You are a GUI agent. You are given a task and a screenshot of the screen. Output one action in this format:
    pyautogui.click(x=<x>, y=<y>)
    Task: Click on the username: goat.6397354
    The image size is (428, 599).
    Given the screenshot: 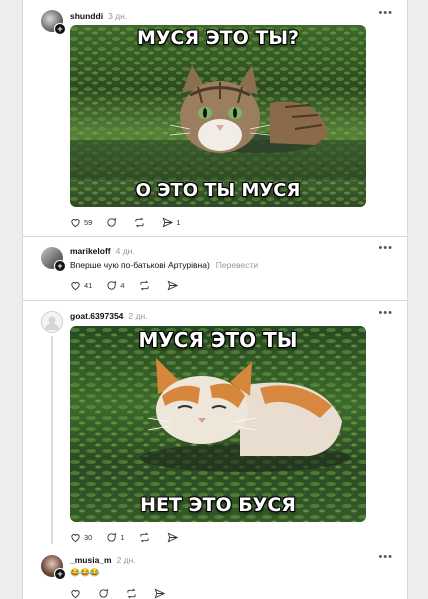 What is the action you would take?
    pyautogui.click(x=96, y=316)
    